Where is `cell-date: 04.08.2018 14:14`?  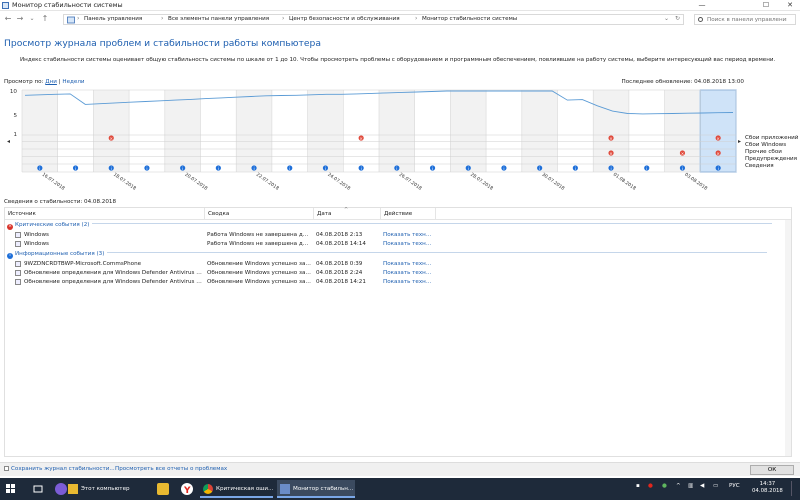
cell-date: 04.08.2018 14:14 is located at coordinates (341, 244).